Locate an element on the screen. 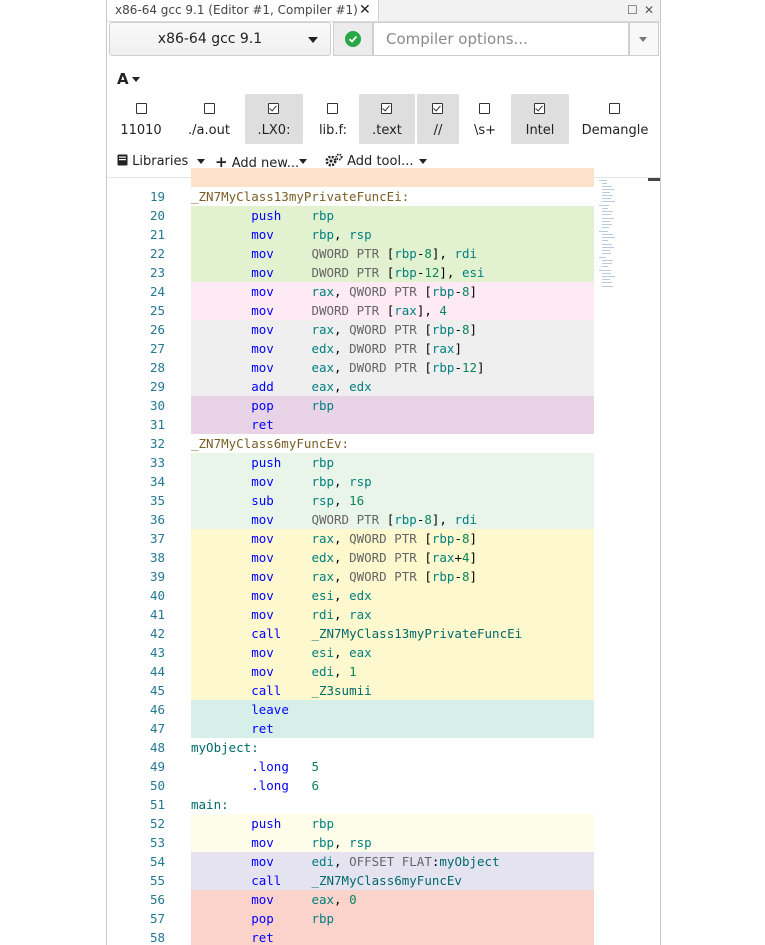 The width and height of the screenshot is (765, 945). line-number: 27 is located at coordinates (157, 348).